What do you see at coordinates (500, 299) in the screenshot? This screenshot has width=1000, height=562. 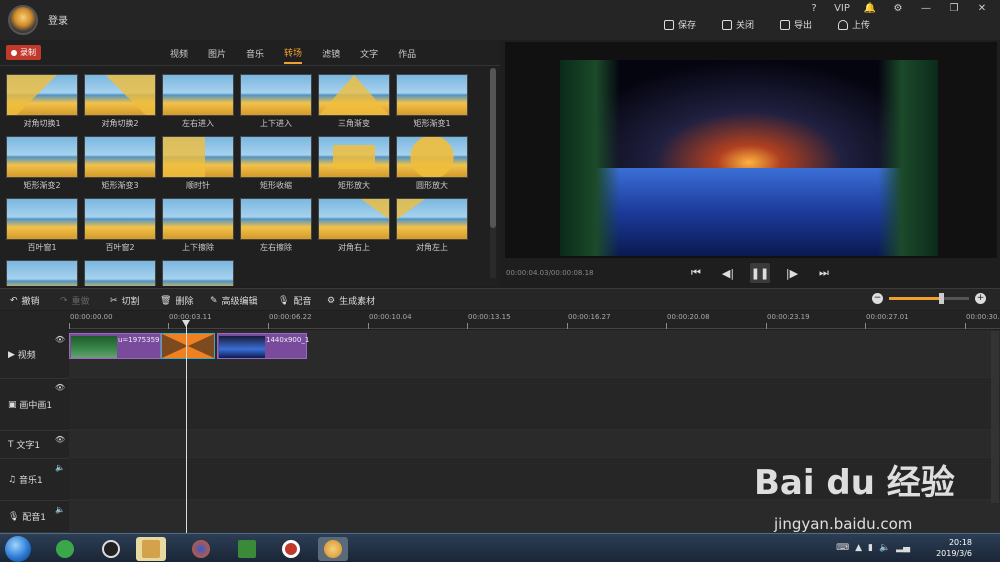 I see `edit-toolbar: ↶ 撤销 ↷ 重做 ✂ 切割 🗑 删除 ✎ 高级编辑 🎙 配音 ⚙ 生成素材 − +` at bounding box center [500, 299].